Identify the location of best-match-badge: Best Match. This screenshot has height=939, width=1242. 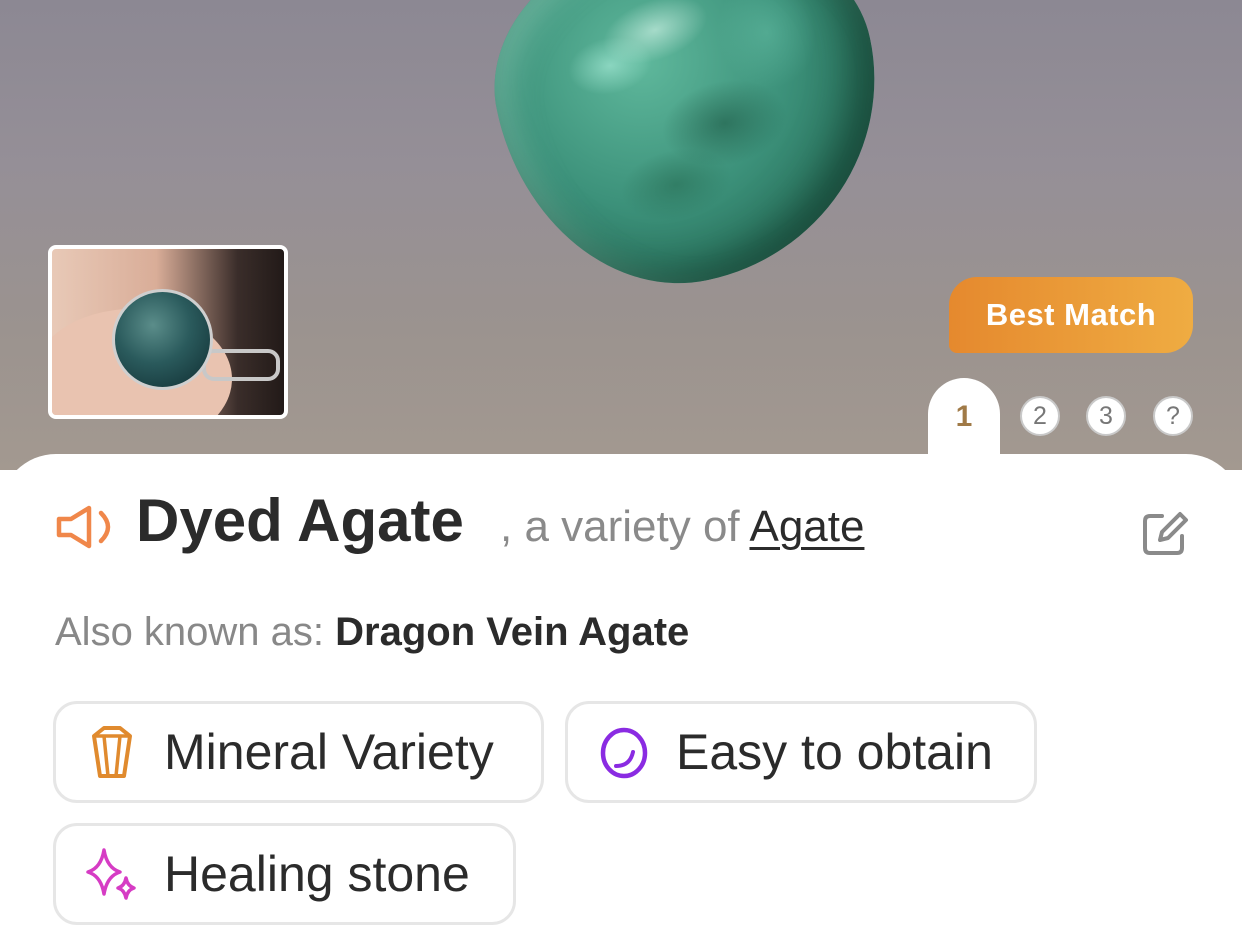
(1071, 315).